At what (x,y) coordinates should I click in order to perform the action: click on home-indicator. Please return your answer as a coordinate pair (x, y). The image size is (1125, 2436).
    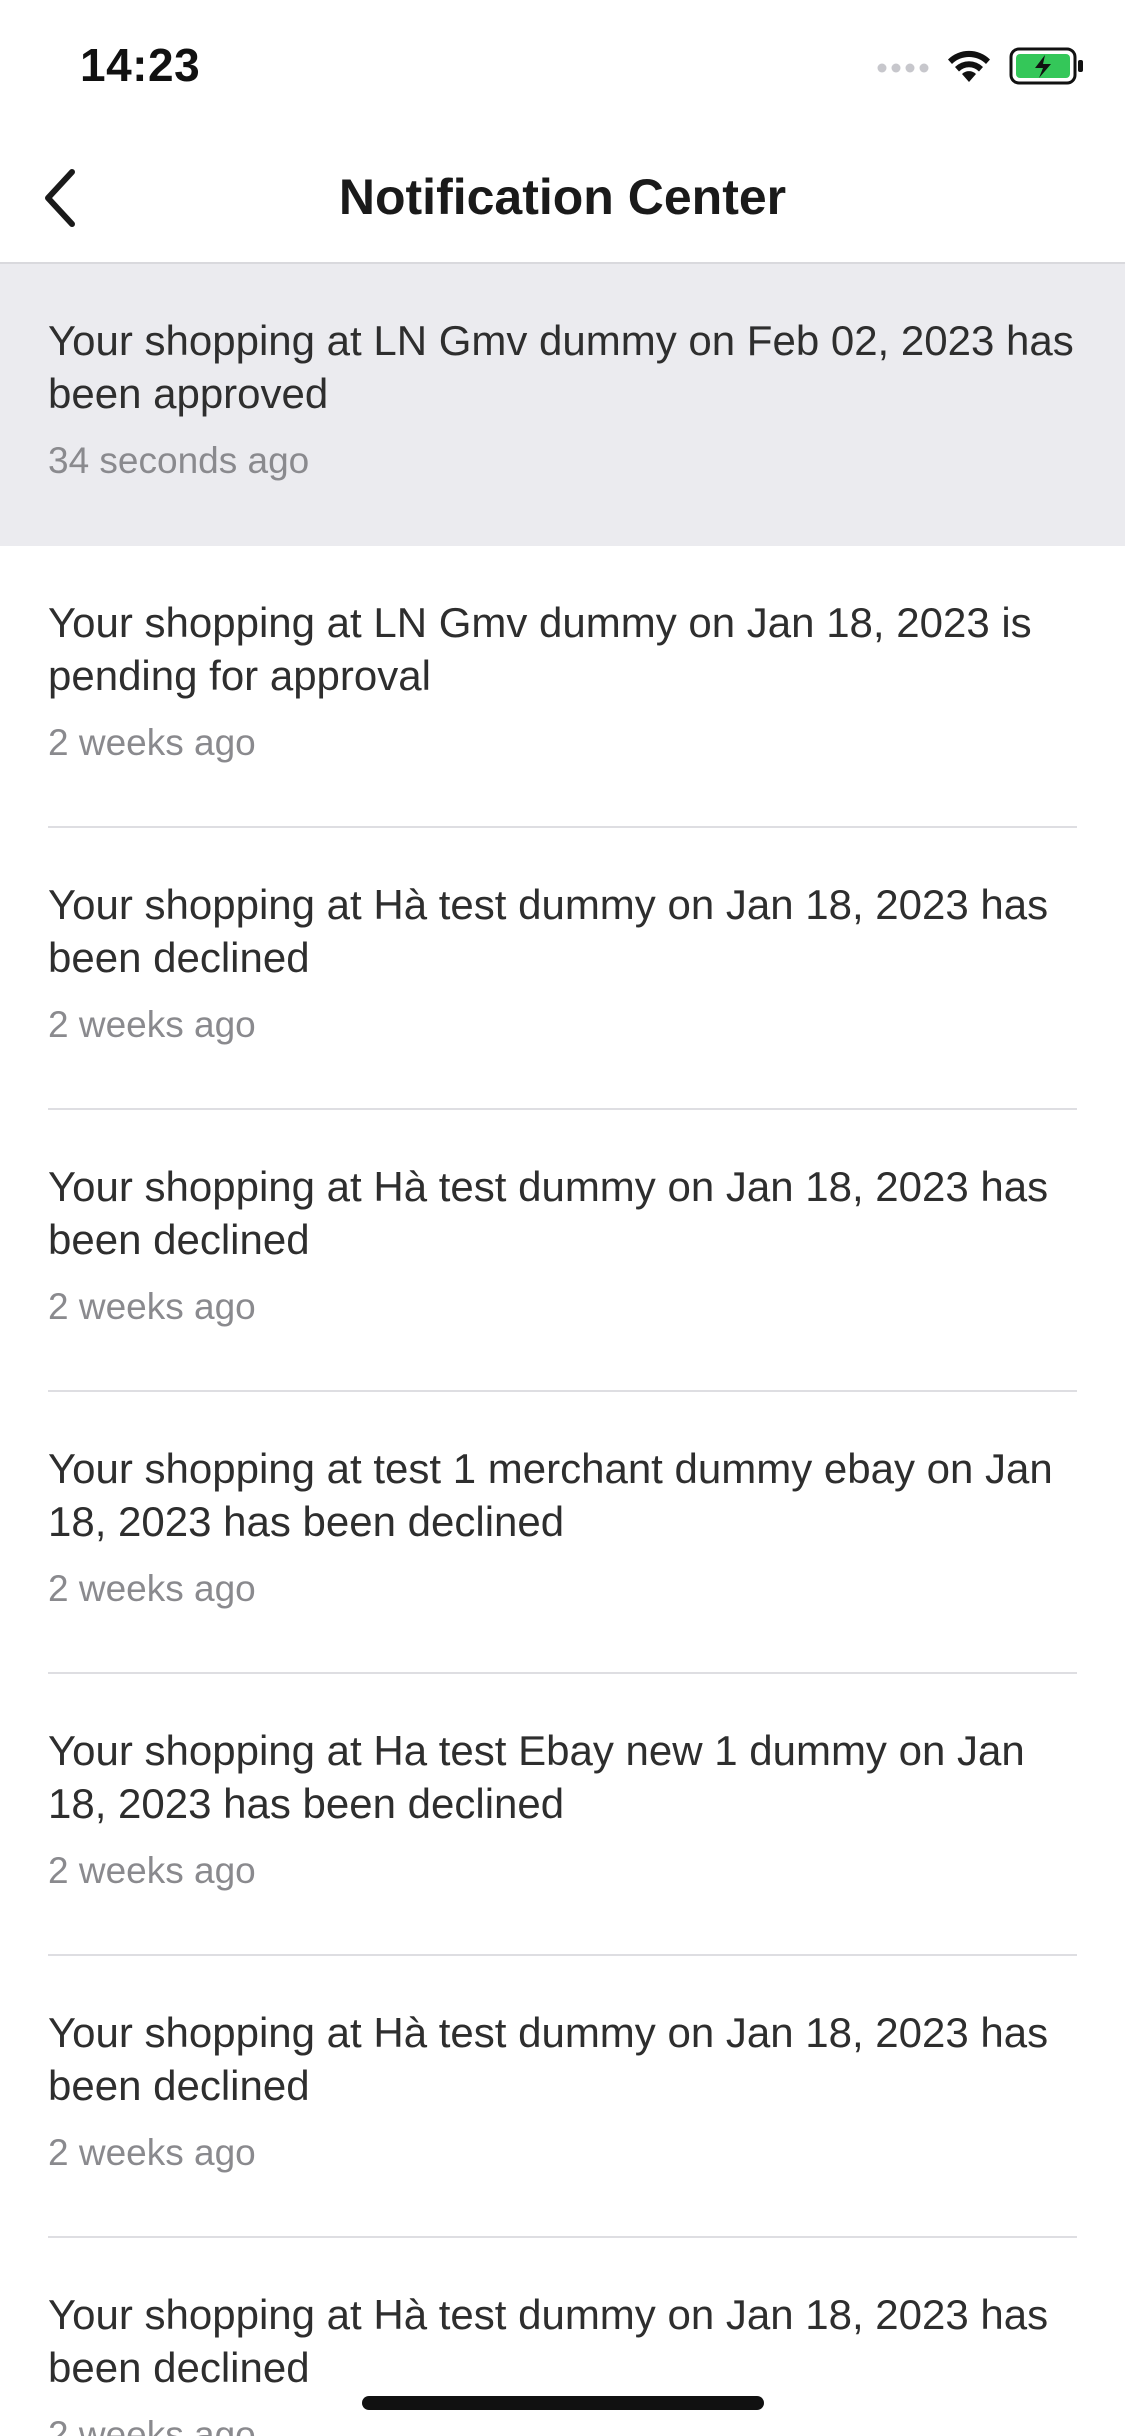
    Looking at the image, I should click on (563, 2403).